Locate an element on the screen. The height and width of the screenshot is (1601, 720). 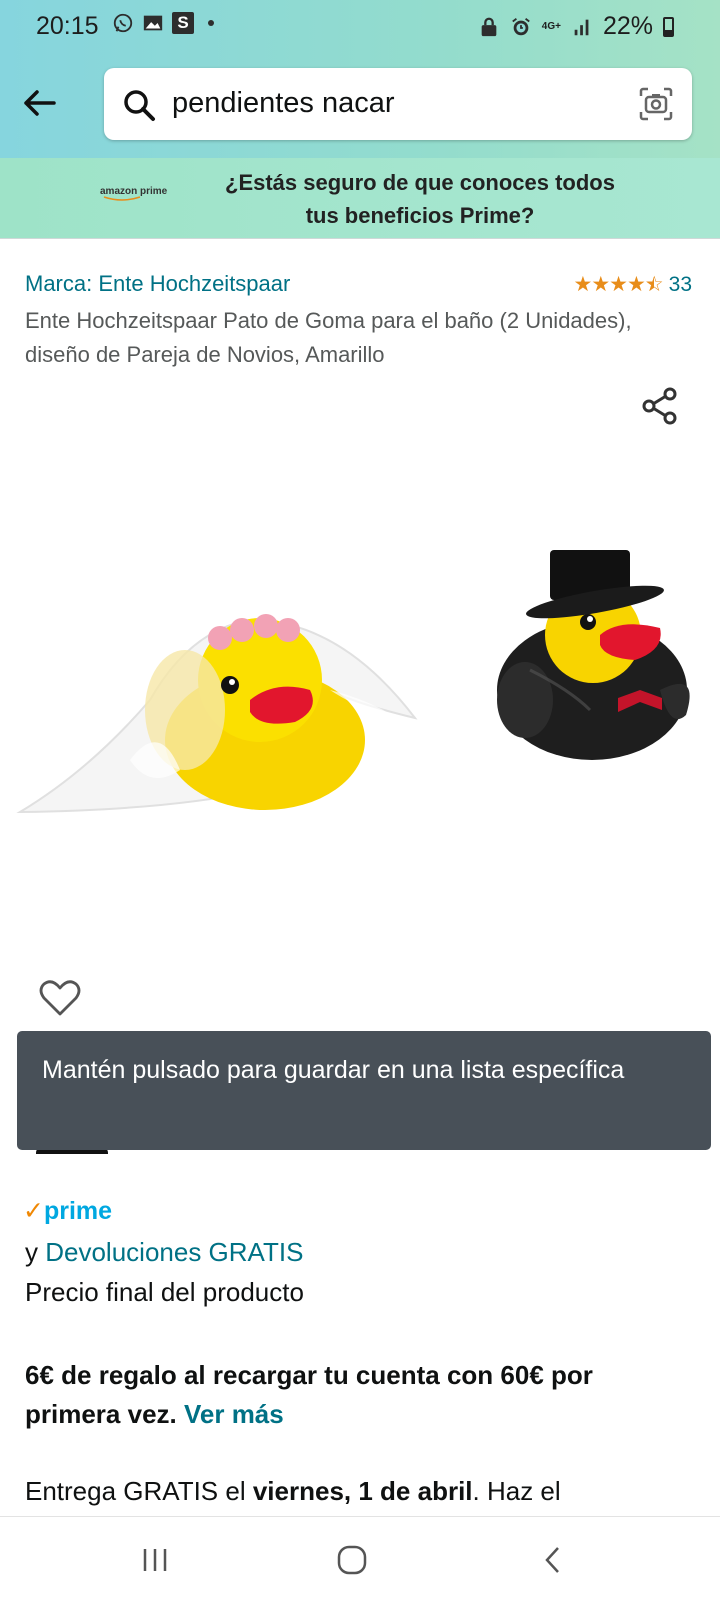
lock-icon is located at coordinates (489, 26).